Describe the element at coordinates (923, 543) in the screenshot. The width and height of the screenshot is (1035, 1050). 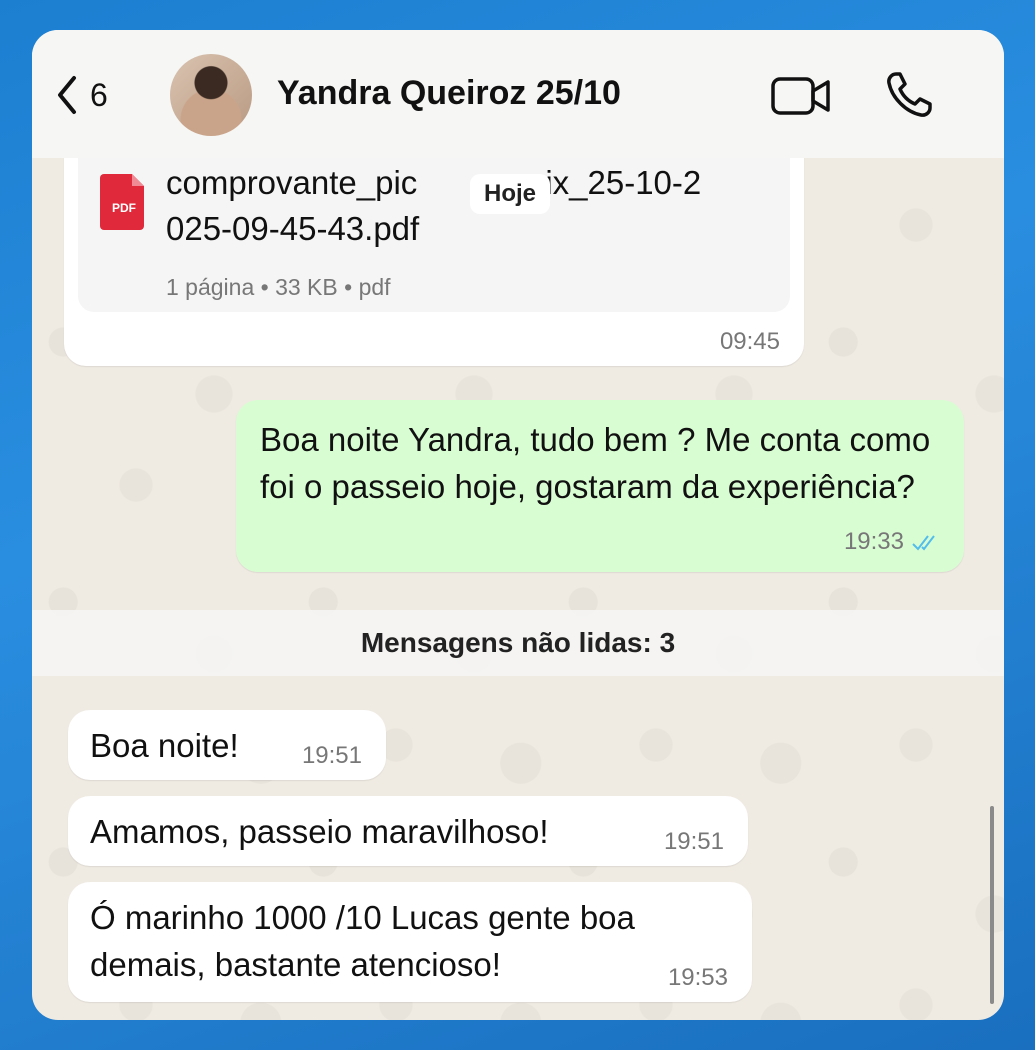
I see `read-ticks-icon` at that location.